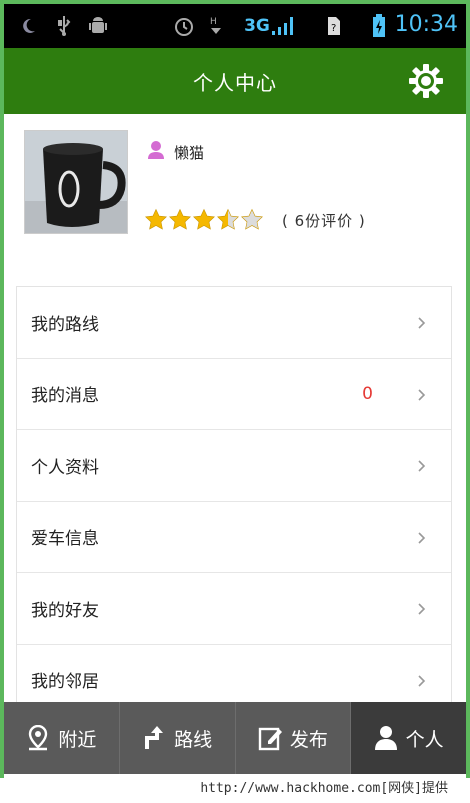 The height and width of the screenshot is (803, 470). Describe the element at coordinates (65, 539) in the screenshot. I see `menu-item-label: 爱车信息` at that location.